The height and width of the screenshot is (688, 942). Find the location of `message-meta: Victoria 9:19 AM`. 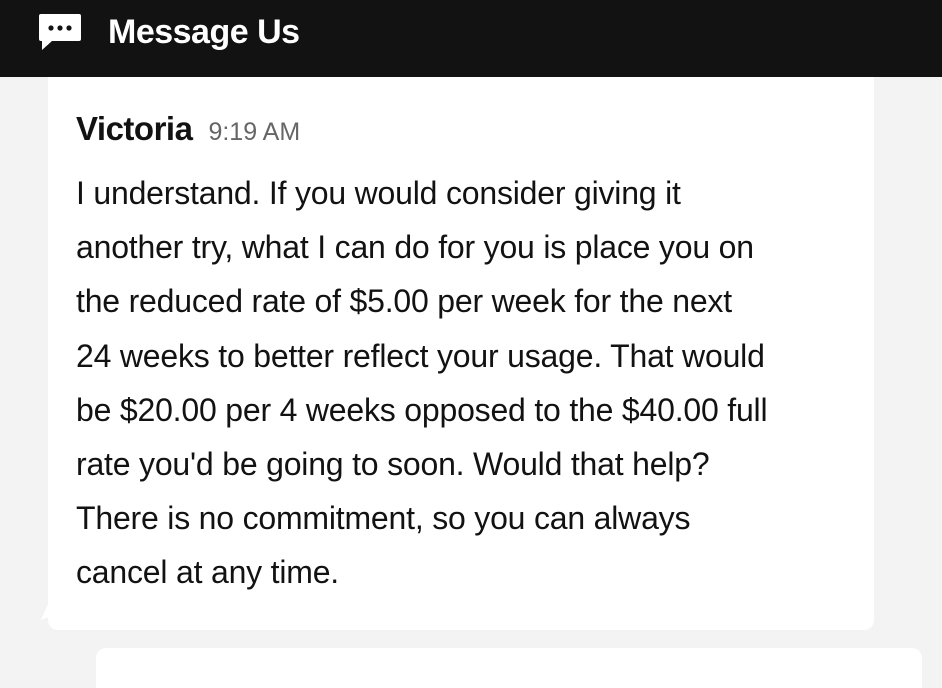

message-meta: Victoria 9:19 AM is located at coordinates (188, 129).